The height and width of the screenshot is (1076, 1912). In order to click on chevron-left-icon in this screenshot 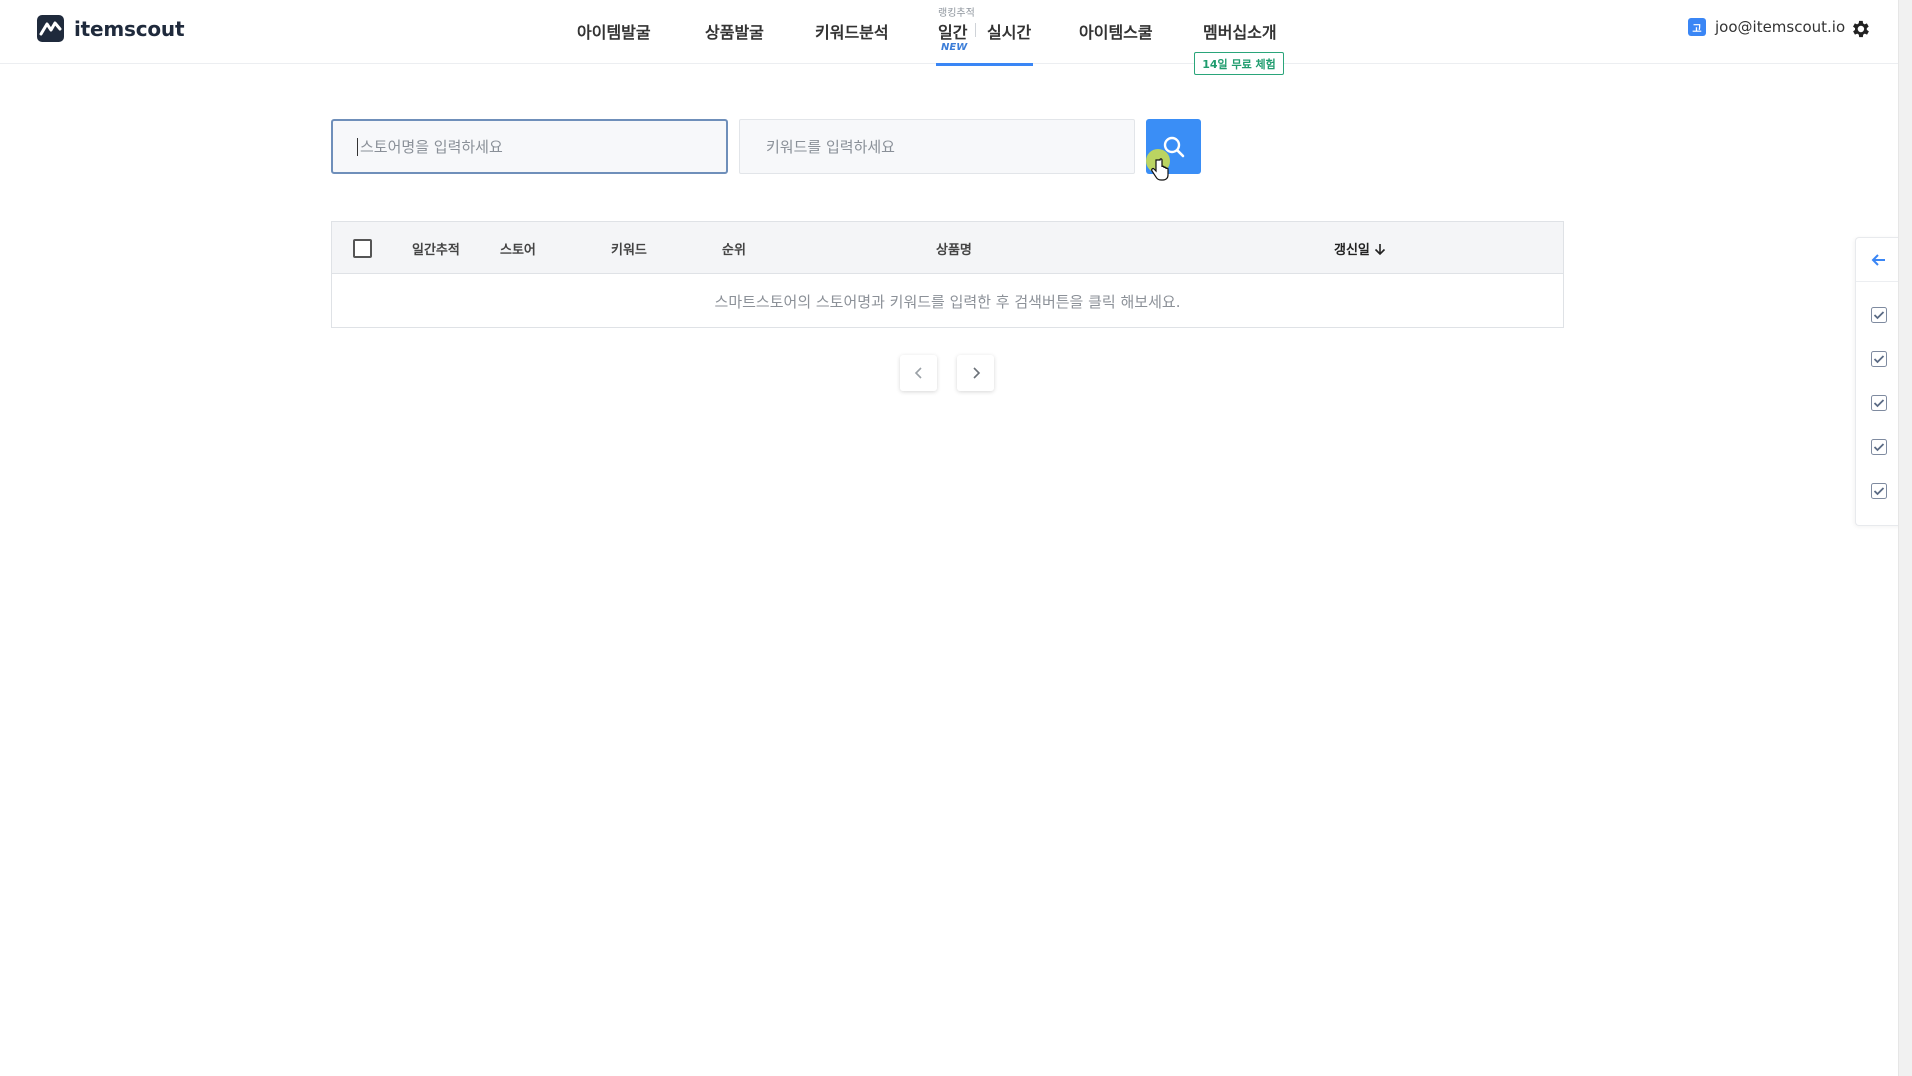, I will do `click(918, 373)`.